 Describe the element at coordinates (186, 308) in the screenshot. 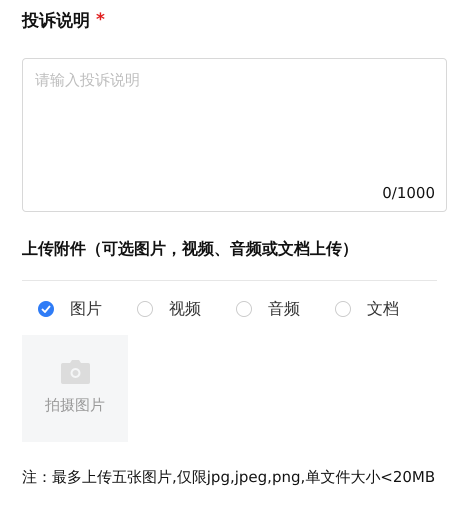

I see `radio-option: 视频` at that location.